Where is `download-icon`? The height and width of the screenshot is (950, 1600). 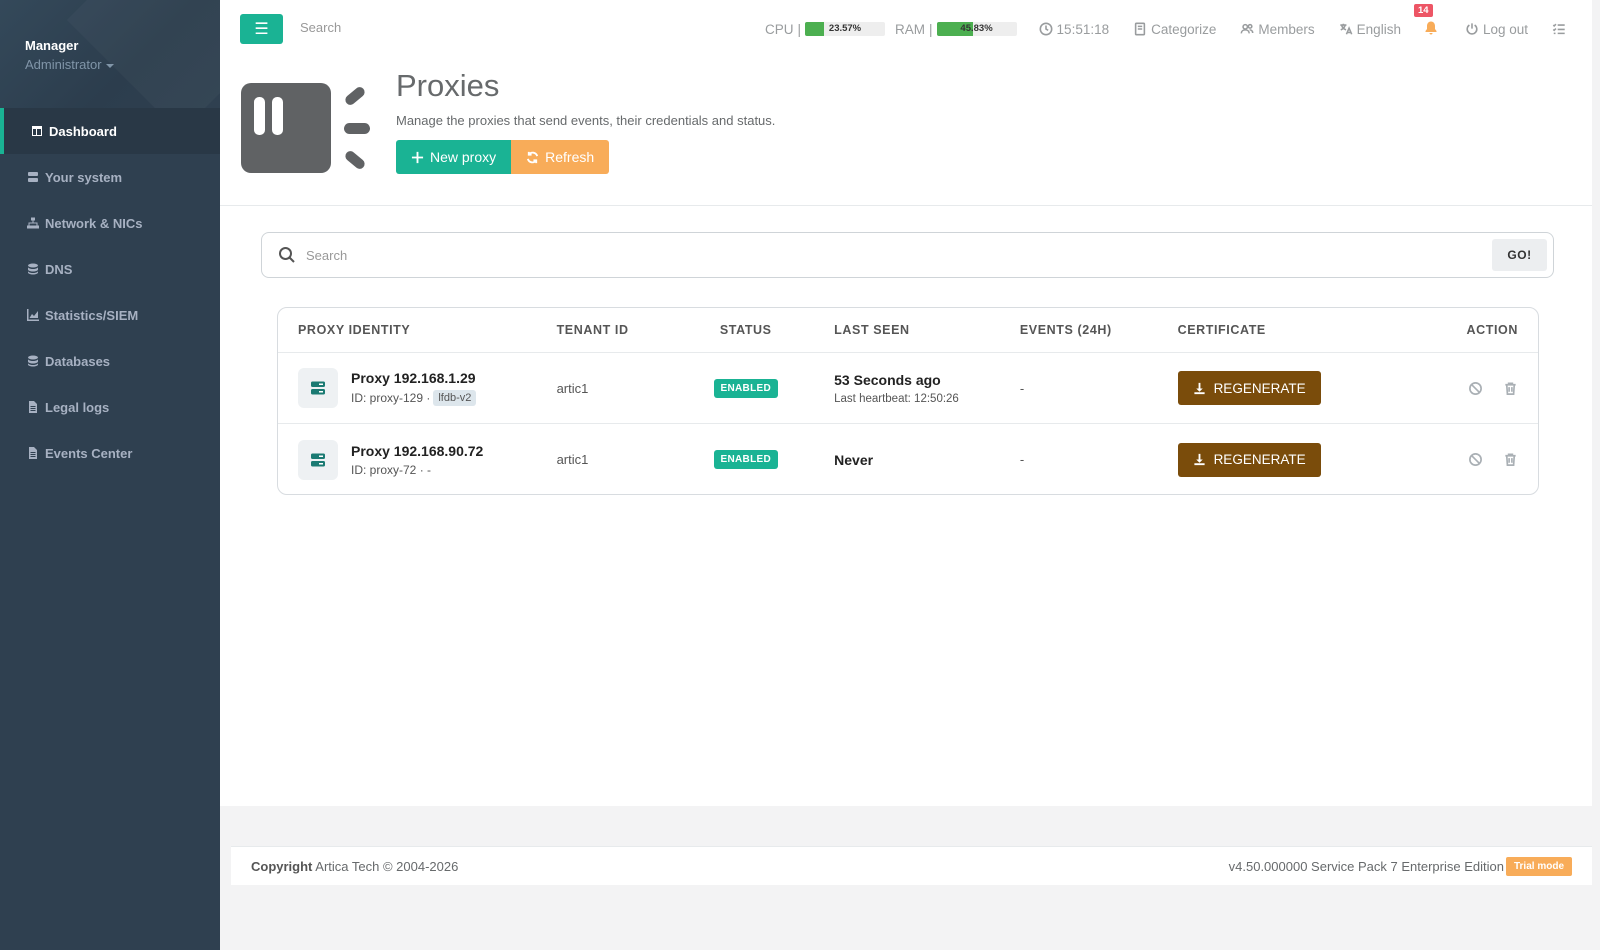
download-icon is located at coordinates (1199, 459).